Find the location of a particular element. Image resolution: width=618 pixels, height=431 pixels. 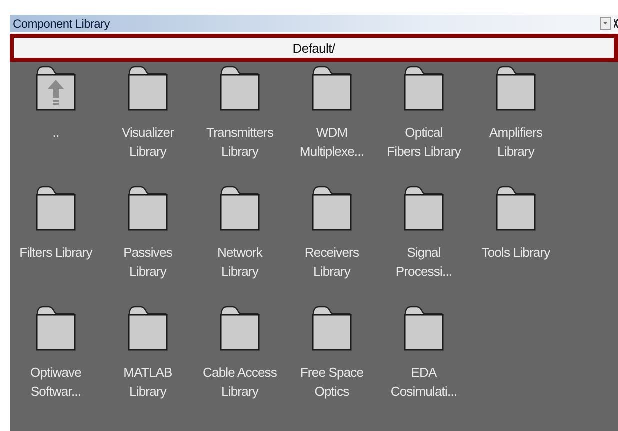

path-text: Default/ is located at coordinates (314, 48).